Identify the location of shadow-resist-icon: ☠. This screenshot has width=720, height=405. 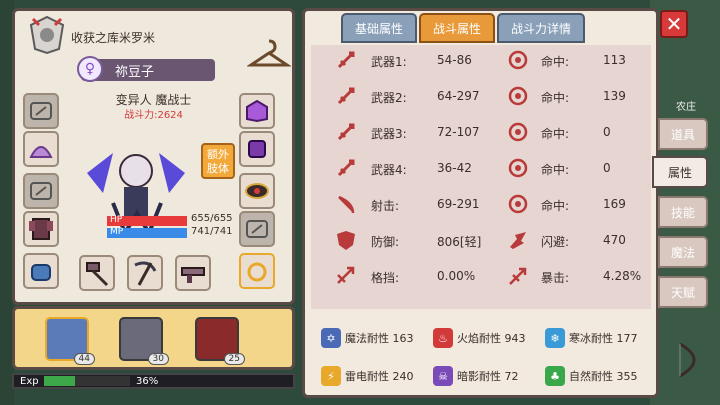
(443, 376).